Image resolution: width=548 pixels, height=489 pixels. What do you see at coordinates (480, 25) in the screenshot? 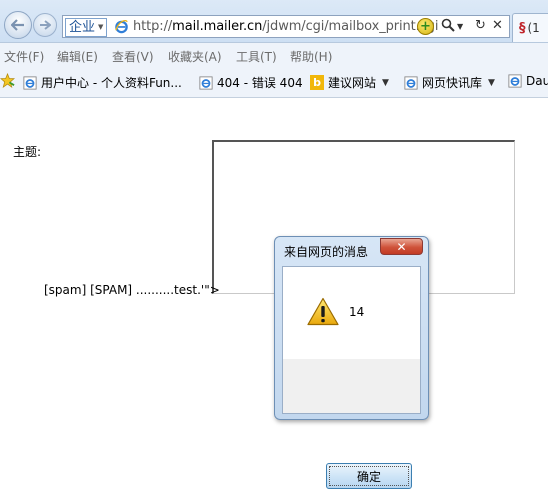
I see `refresh-icon: ↻` at bounding box center [480, 25].